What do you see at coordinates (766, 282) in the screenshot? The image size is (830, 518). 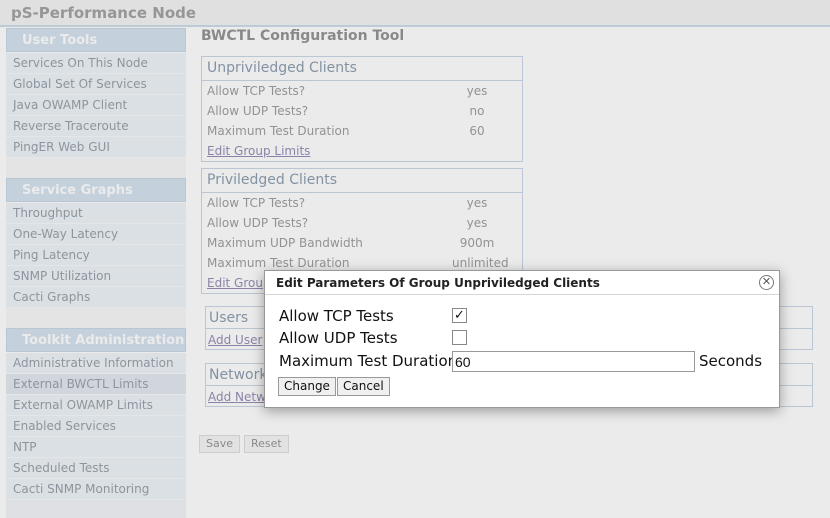 I see `close-icon: ✕` at bounding box center [766, 282].